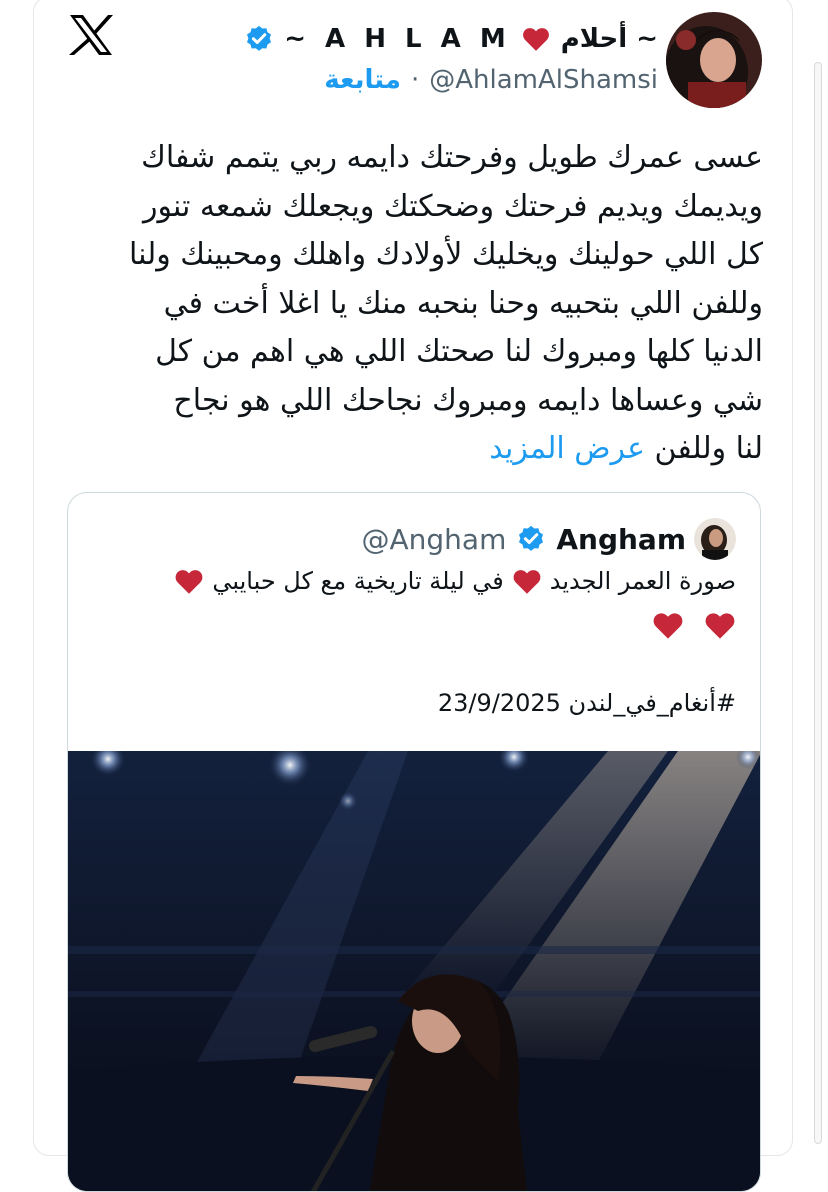 The height and width of the screenshot is (1192, 828). What do you see at coordinates (358, 581) in the screenshot?
I see `quoted-text-part: في ليلة تاريخية مع كل حبايبي` at bounding box center [358, 581].